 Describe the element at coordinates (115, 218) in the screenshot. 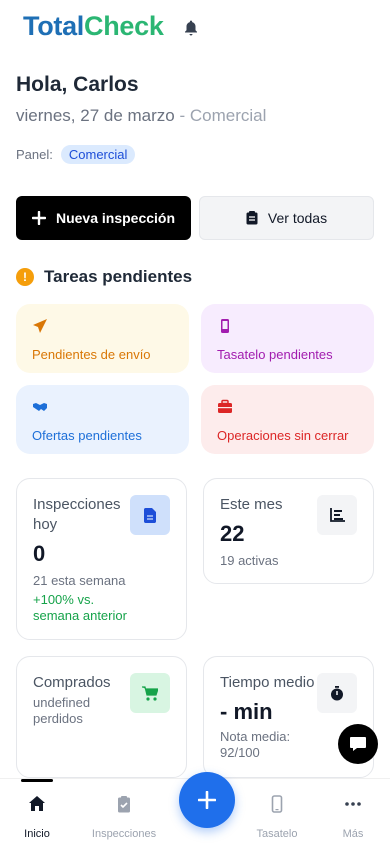

I see `new-inspection-label: Nueva inspección` at that location.